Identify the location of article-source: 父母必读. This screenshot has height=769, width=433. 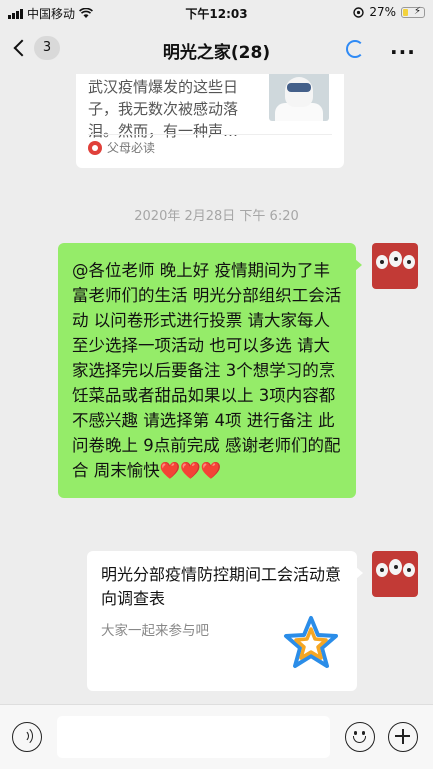
(121, 147).